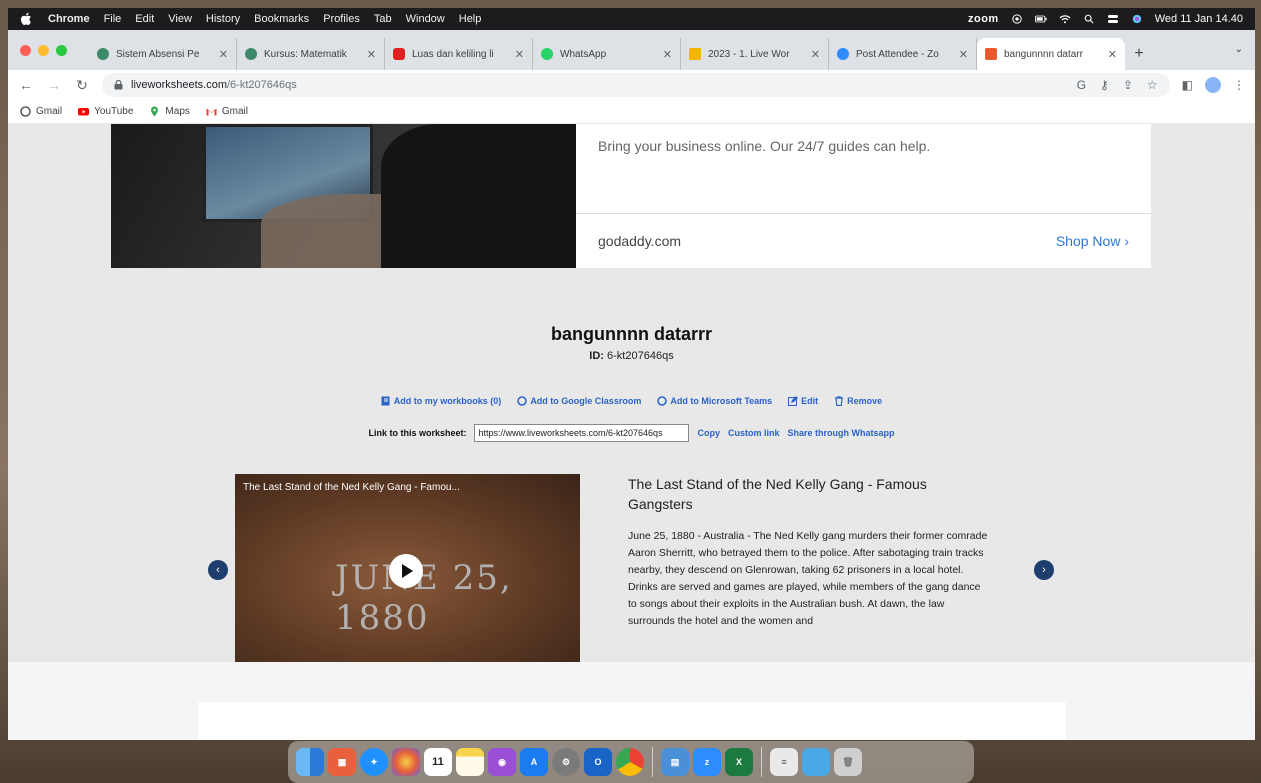 This screenshot has height=783, width=1261. Describe the element at coordinates (169, 111) in the screenshot. I see `bookmark-maps: Maps` at that location.